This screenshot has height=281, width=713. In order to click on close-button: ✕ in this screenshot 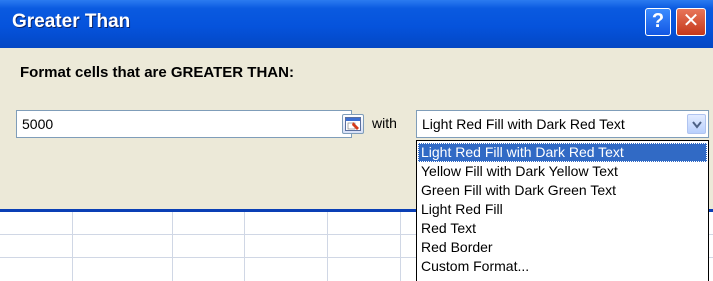, I will do `click(691, 22)`.